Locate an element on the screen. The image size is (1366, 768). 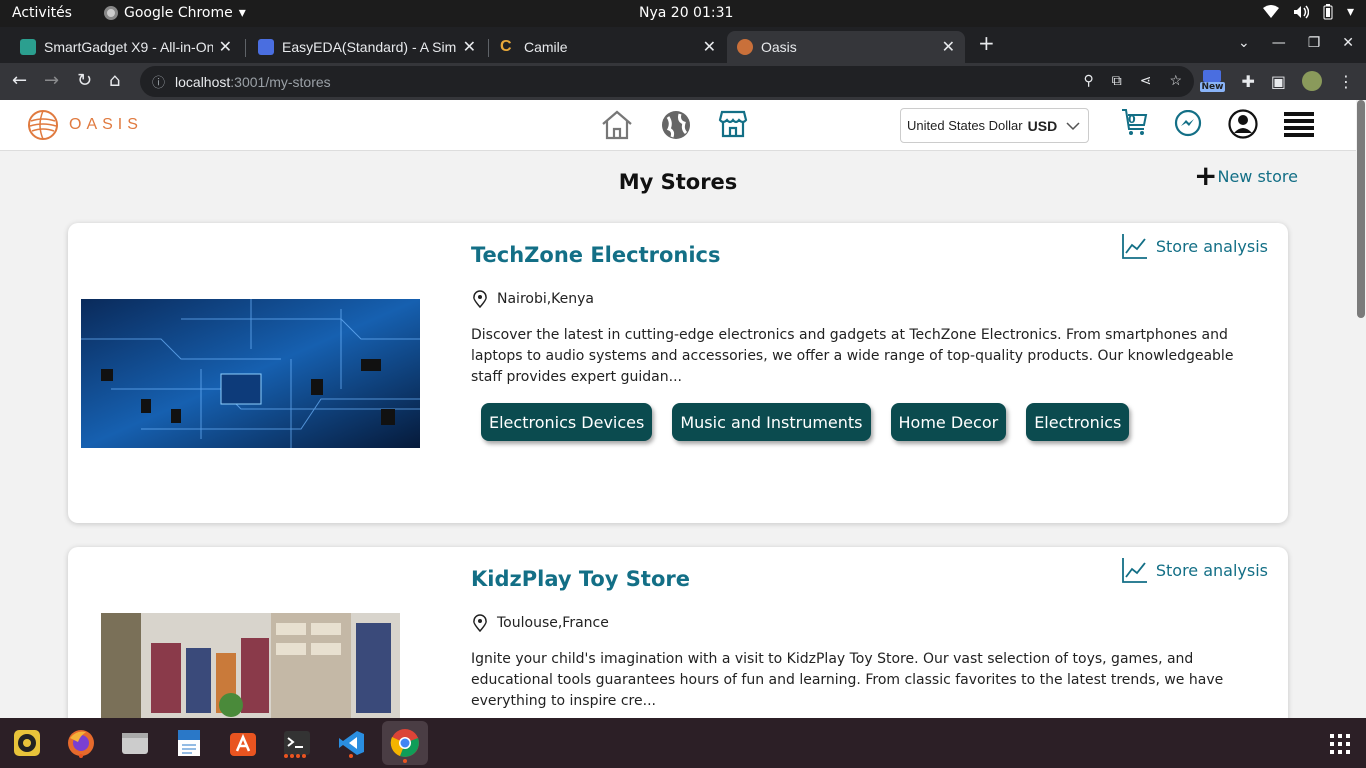
store-name: KidzPlay Toy Store is located at coordinates (580, 579).